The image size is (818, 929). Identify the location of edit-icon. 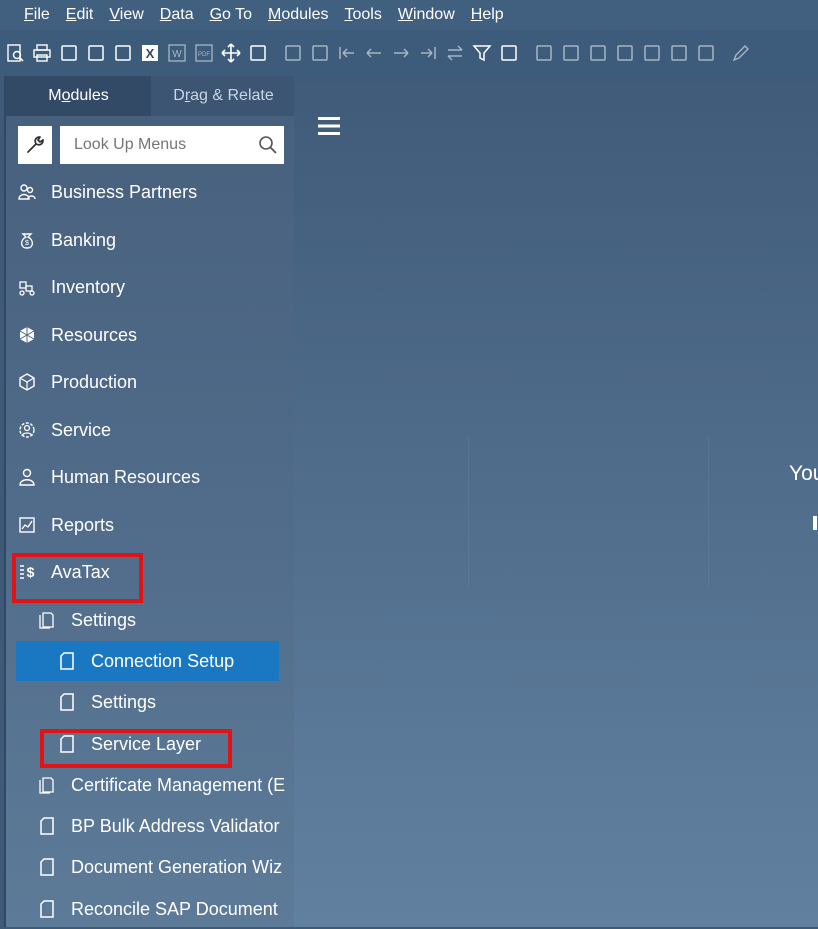
(741, 53).